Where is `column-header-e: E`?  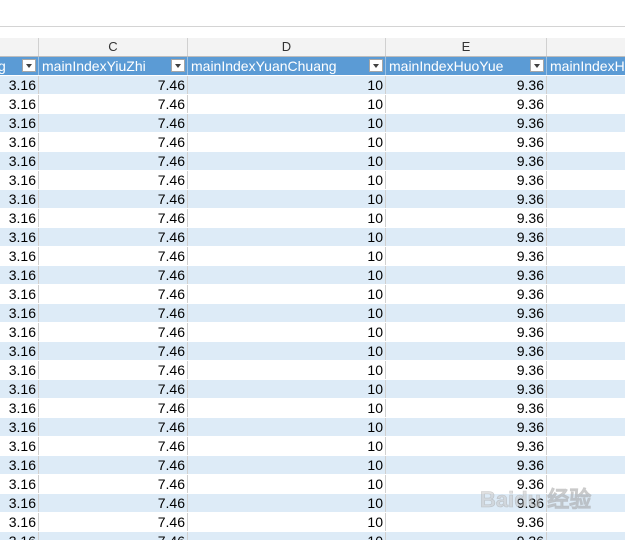
column-header-e: E is located at coordinates (466, 47).